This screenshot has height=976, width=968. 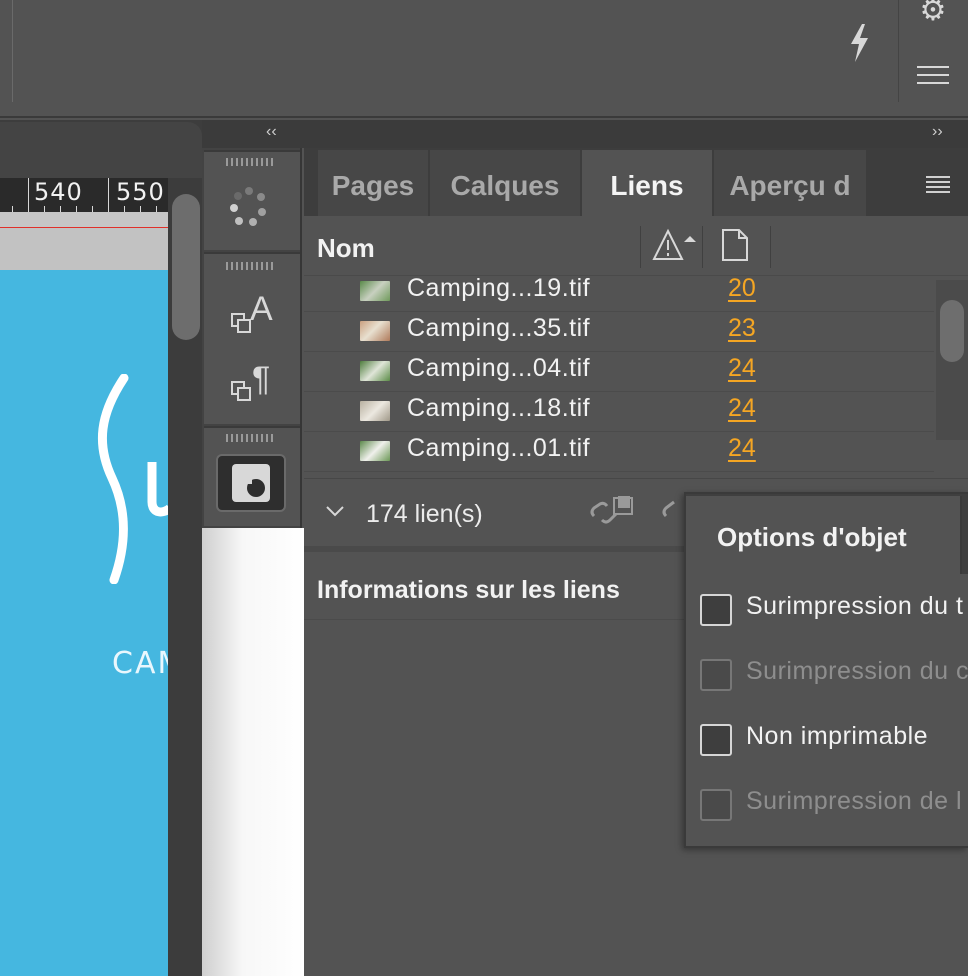 What do you see at coordinates (742, 328) in the screenshot?
I see `link-page-number: 23` at bounding box center [742, 328].